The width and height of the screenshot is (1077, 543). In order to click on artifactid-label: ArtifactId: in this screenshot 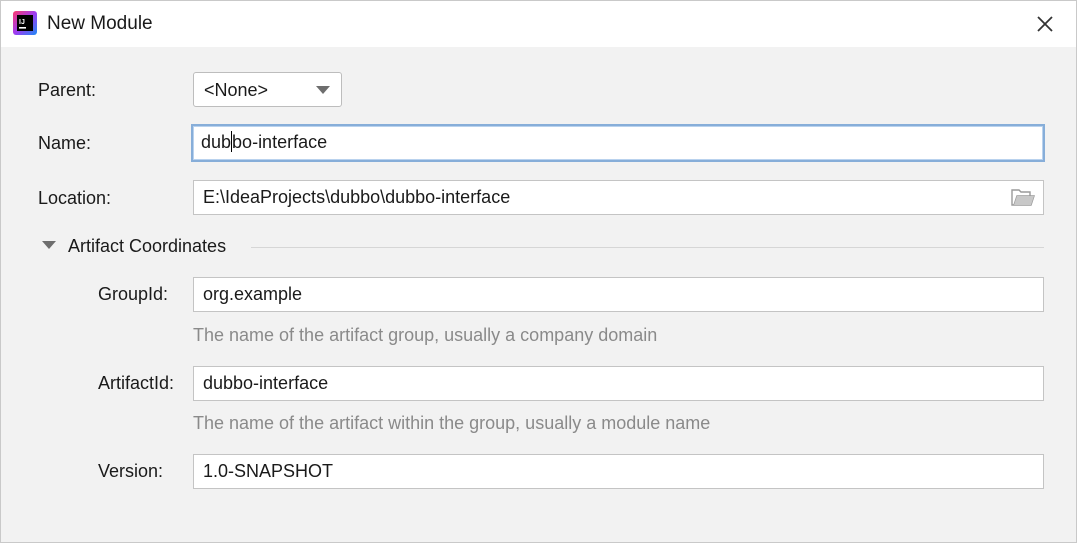, I will do `click(136, 383)`.